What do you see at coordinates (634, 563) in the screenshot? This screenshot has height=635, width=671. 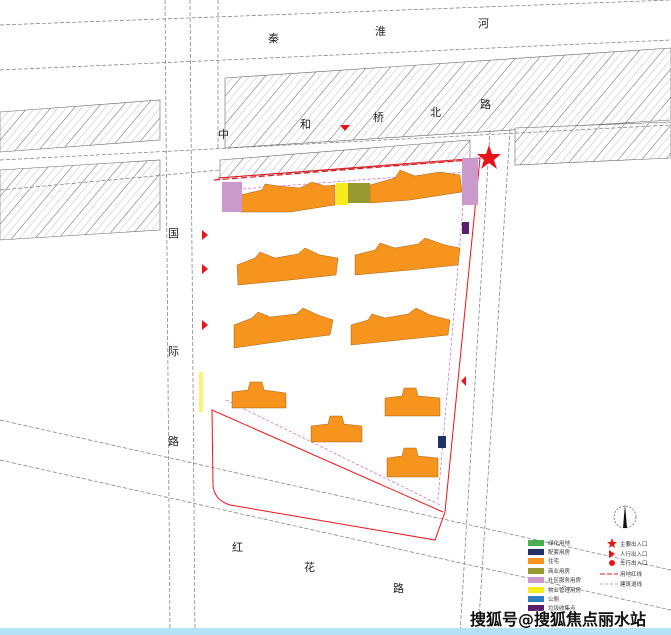 I see `legend-label: 车行出入口` at bounding box center [634, 563].